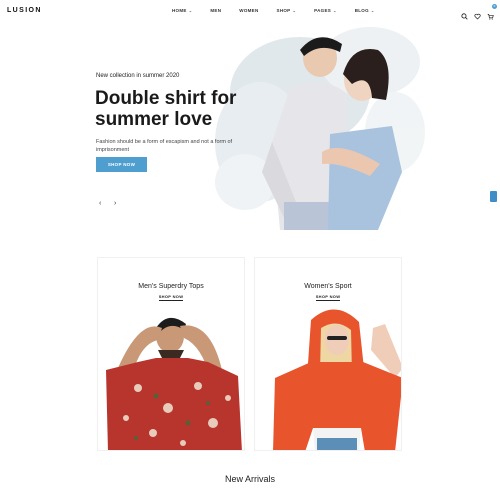  I want to click on logo: LUSION, so click(24, 10).